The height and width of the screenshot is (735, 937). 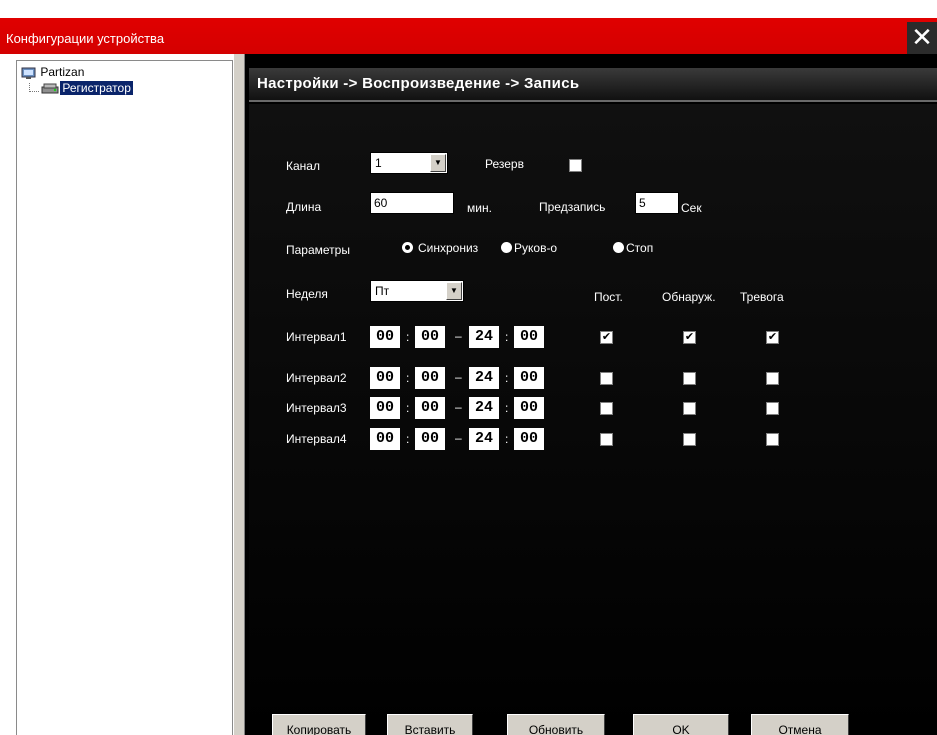 What do you see at coordinates (381, 203) in the screenshot?
I see `length-value: 60` at bounding box center [381, 203].